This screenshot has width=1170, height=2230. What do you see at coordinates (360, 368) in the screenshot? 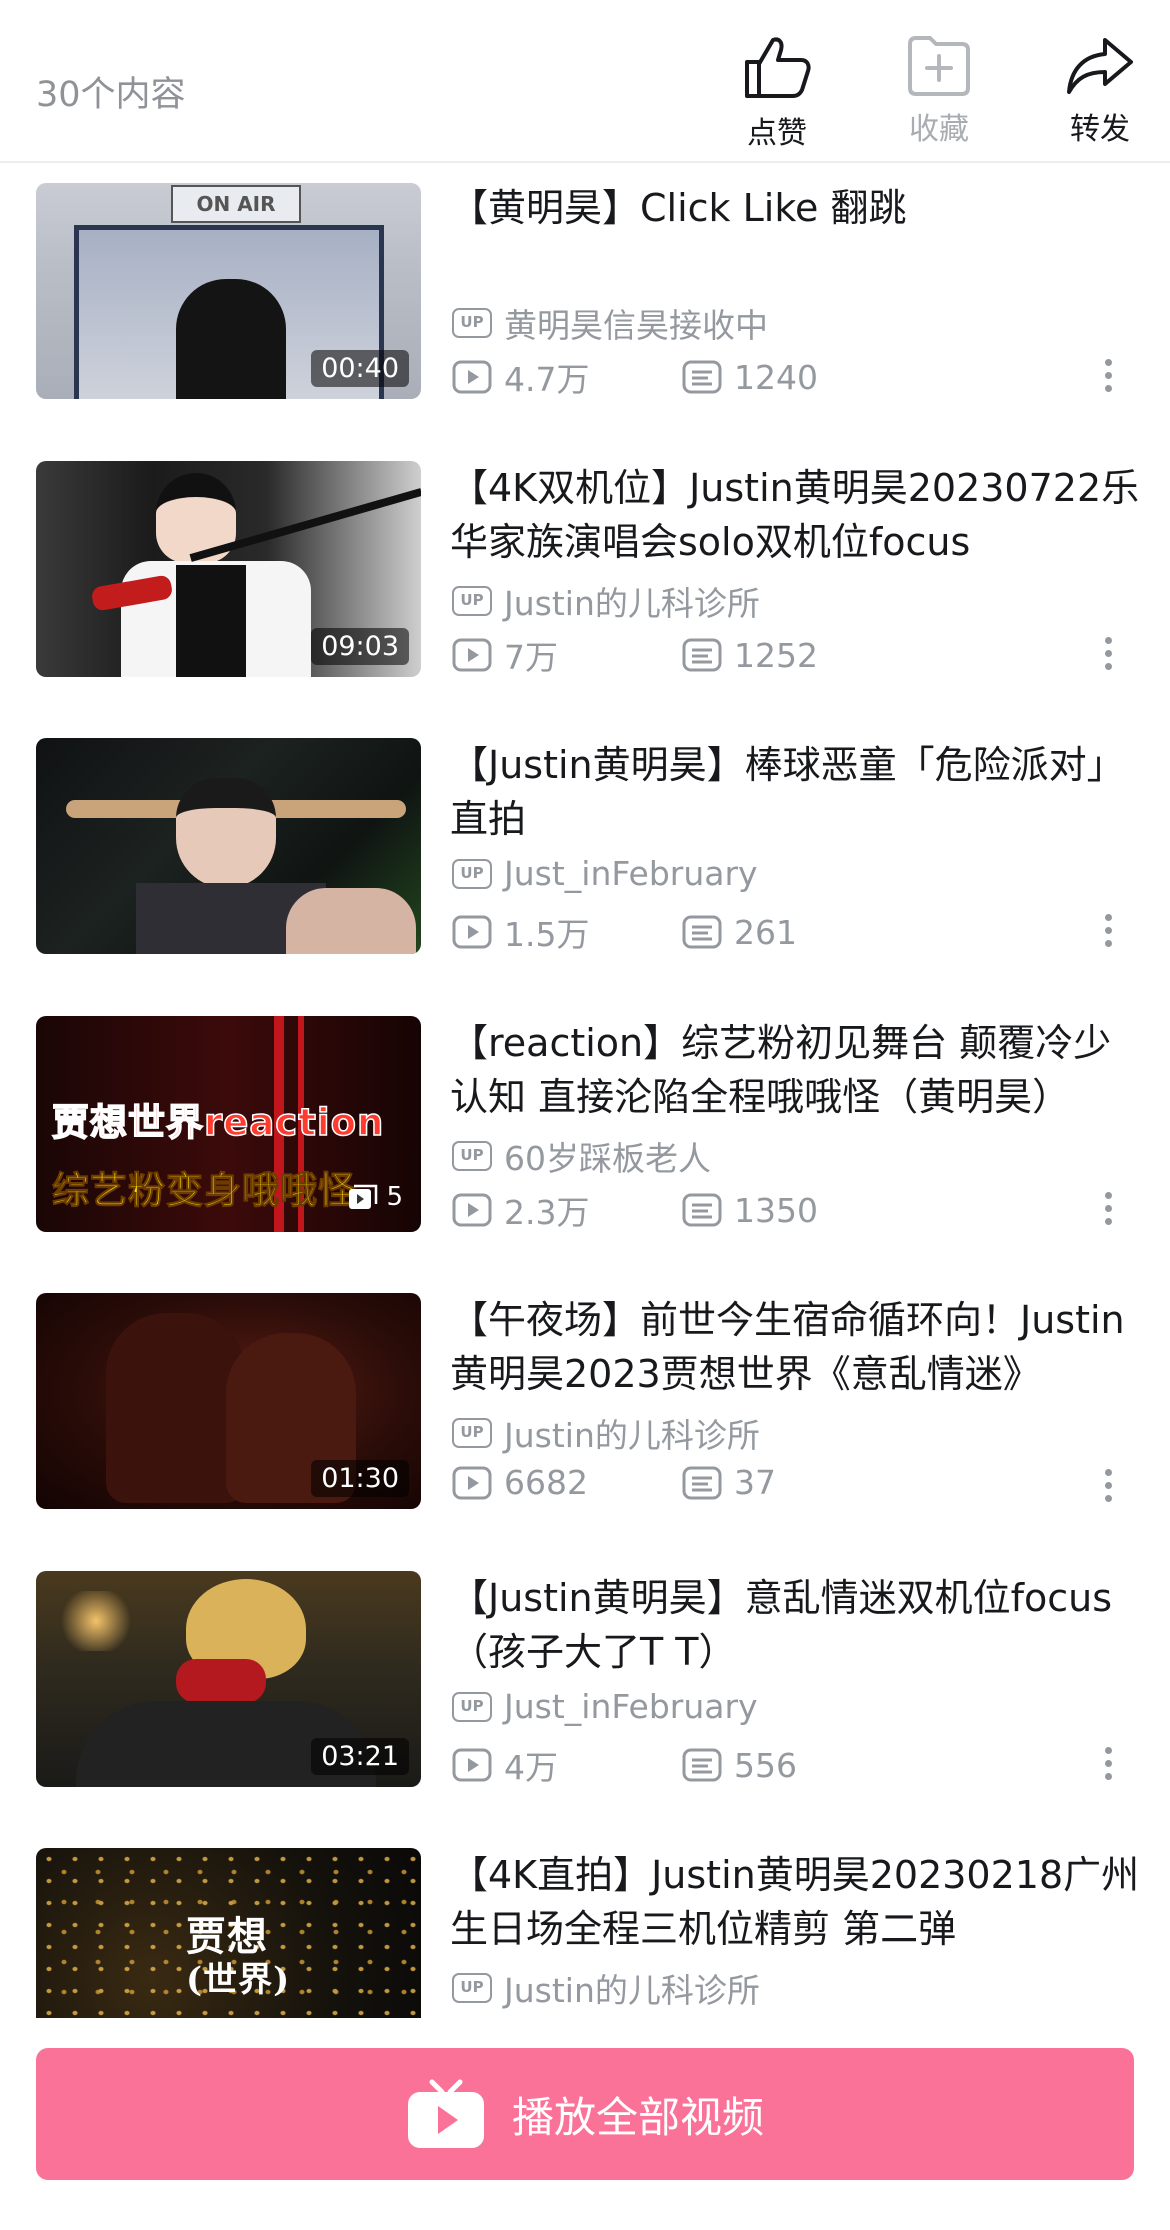
I see `video-duration: 00:40` at bounding box center [360, 368].